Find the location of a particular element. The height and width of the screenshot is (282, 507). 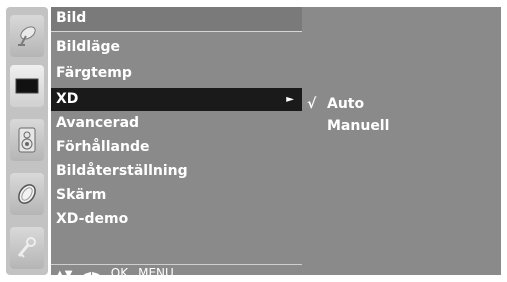

submenu-item-auto: √ Auto is located at coordinates (335, 104).